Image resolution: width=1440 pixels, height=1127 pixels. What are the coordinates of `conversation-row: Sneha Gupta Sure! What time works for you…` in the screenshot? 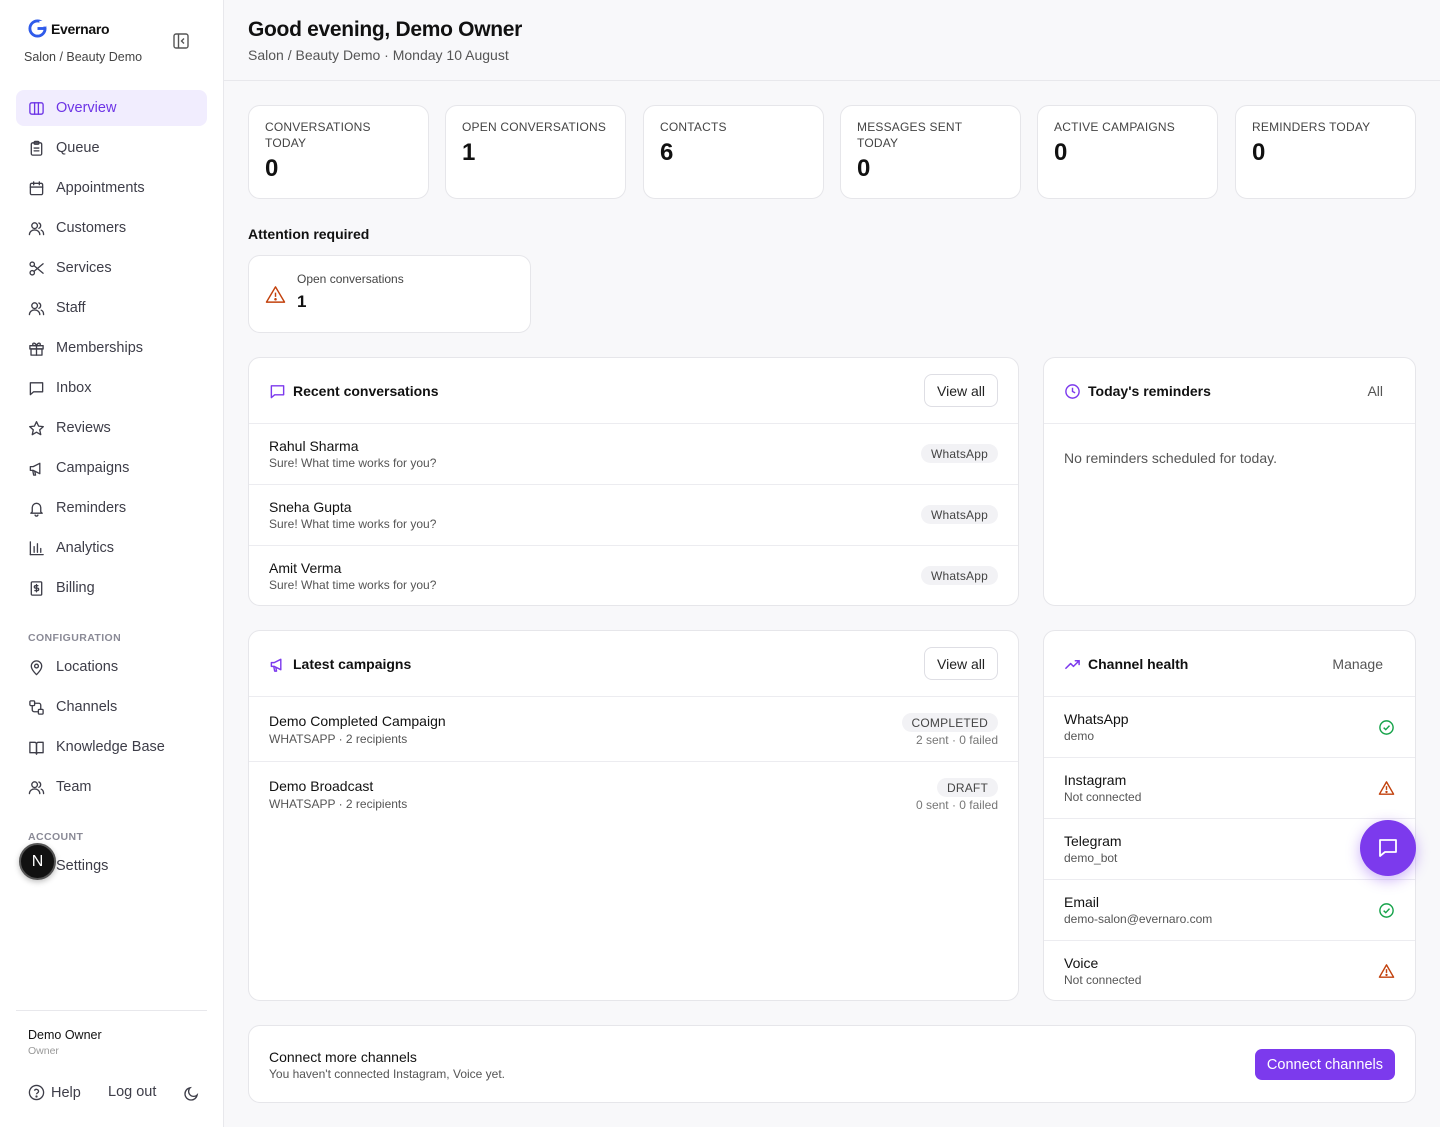 It's located at (633, 515).